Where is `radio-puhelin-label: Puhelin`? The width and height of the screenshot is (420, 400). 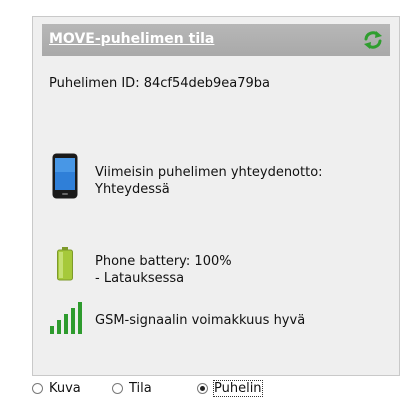 radio-puhelin-label: Puhelin is located at coordinates (238, 388).